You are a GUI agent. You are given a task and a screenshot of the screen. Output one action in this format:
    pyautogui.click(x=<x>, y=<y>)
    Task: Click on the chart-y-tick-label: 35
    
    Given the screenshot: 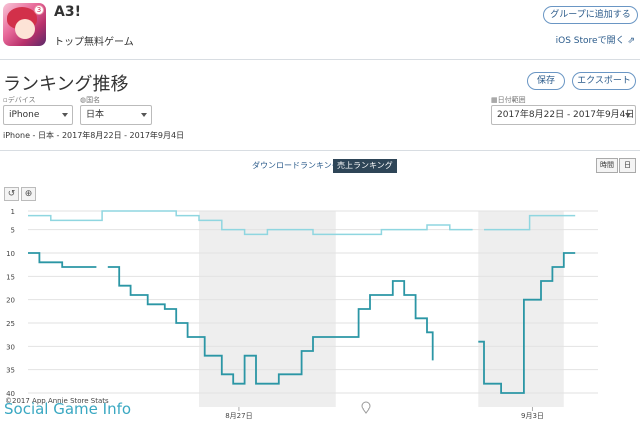 What is the action you would take?
    pyautogui.click(x=10, y=371)
    